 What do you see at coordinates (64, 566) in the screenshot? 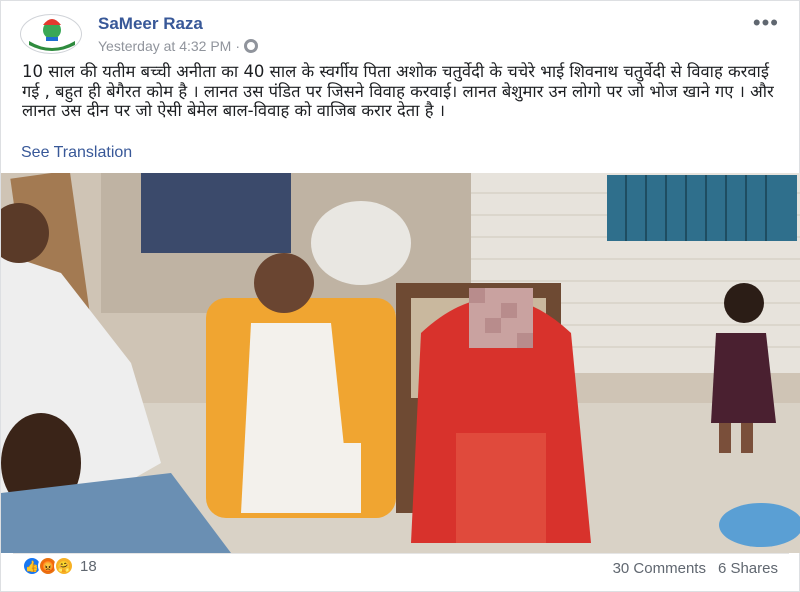
I see `care-reaction-icon: 🤗` at bounding box center [64, 566].